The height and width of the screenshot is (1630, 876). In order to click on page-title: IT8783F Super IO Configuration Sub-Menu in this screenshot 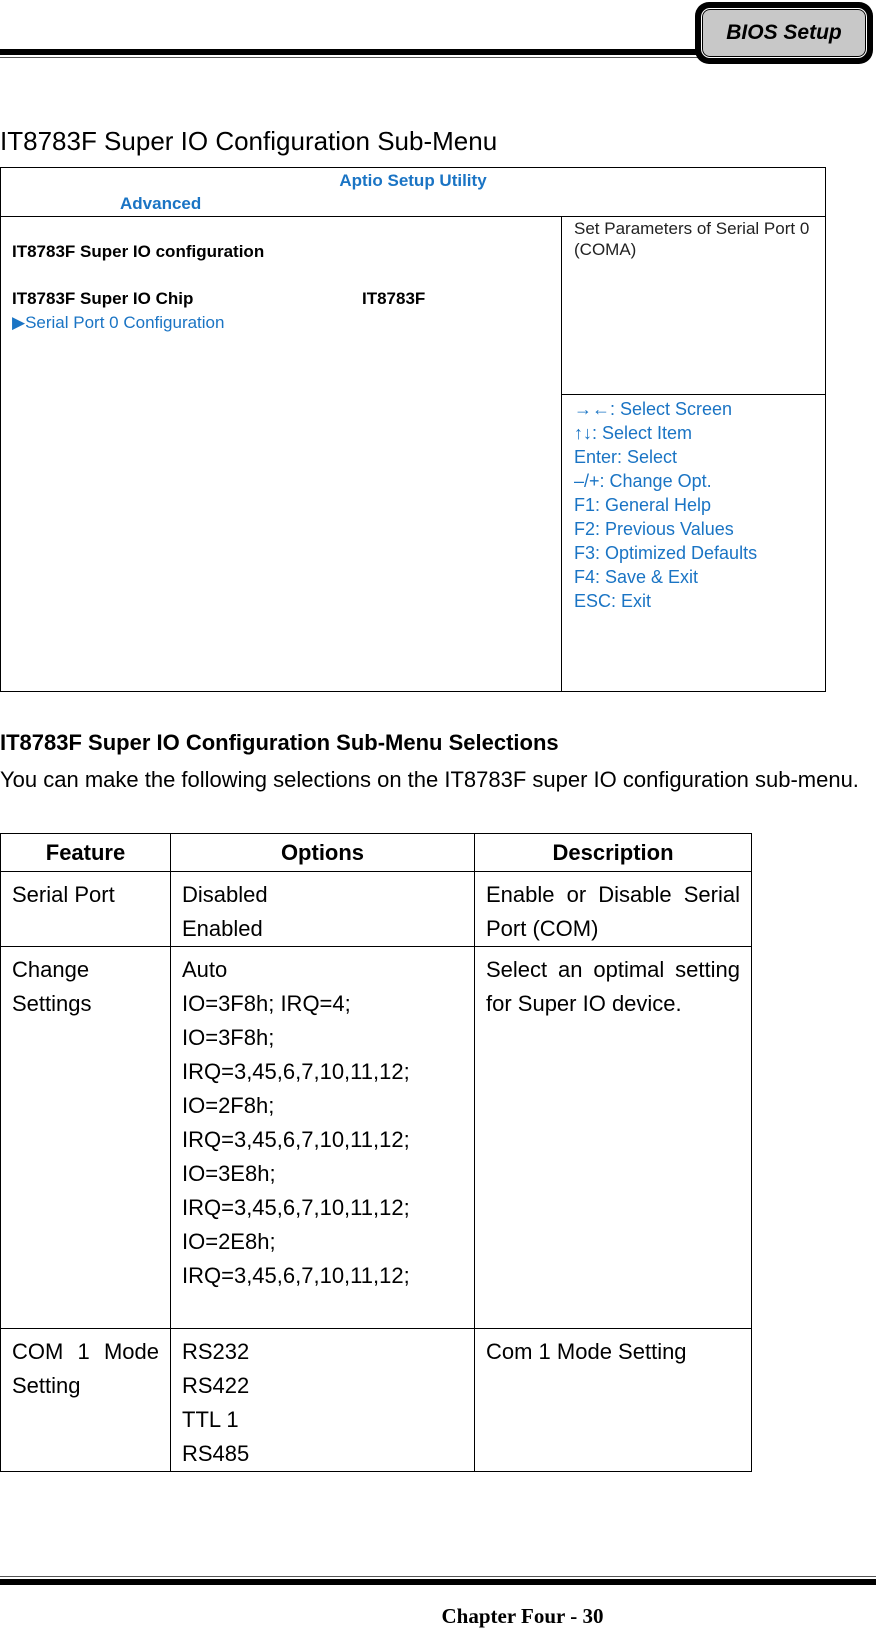, I will do `click(249, 141)`.